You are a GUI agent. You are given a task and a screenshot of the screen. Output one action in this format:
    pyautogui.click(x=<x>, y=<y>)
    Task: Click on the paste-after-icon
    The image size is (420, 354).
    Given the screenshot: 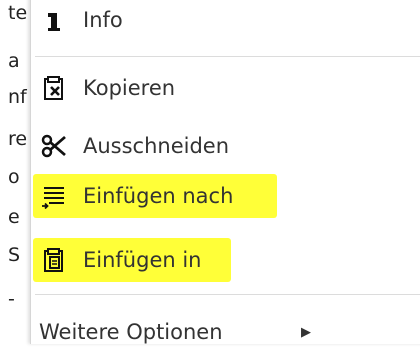 What is the action you would take?
    pyautogui.click(x=54, y=196)
    